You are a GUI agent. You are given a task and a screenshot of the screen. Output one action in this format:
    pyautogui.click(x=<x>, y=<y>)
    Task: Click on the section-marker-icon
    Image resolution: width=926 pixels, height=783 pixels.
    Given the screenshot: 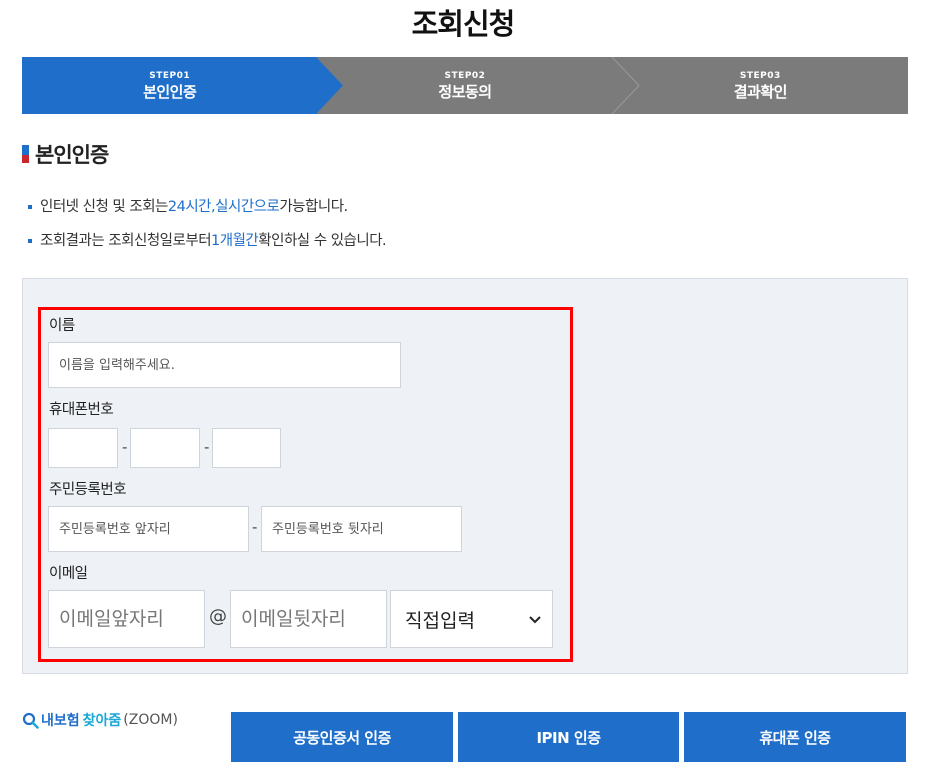 What is the action you would take?
    pyautogui.click(x=25, y=154)
    